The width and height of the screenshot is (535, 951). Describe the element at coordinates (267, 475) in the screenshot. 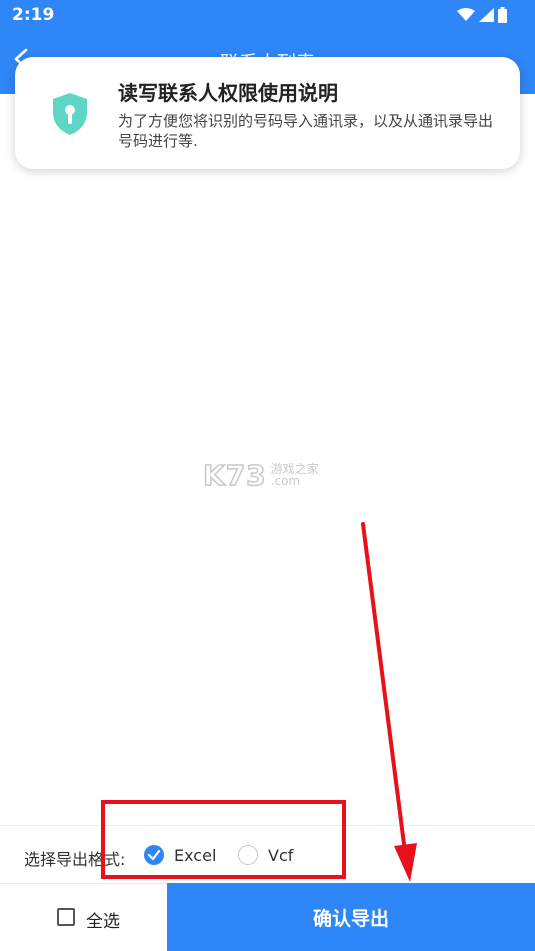

I see `watermark-logo: K73 游戏之家 .com` at that location.